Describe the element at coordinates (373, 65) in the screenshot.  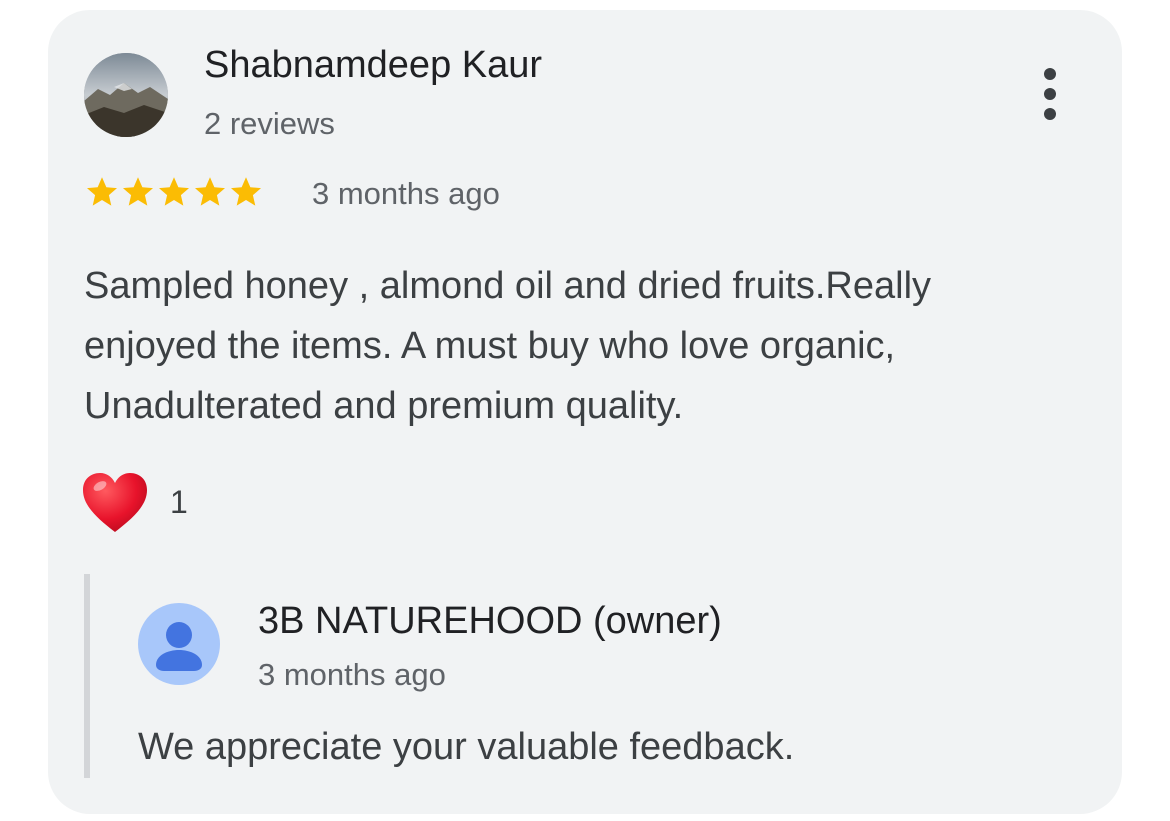
I see `reviewer-name: Shabnamdeep Kaur` at that location.